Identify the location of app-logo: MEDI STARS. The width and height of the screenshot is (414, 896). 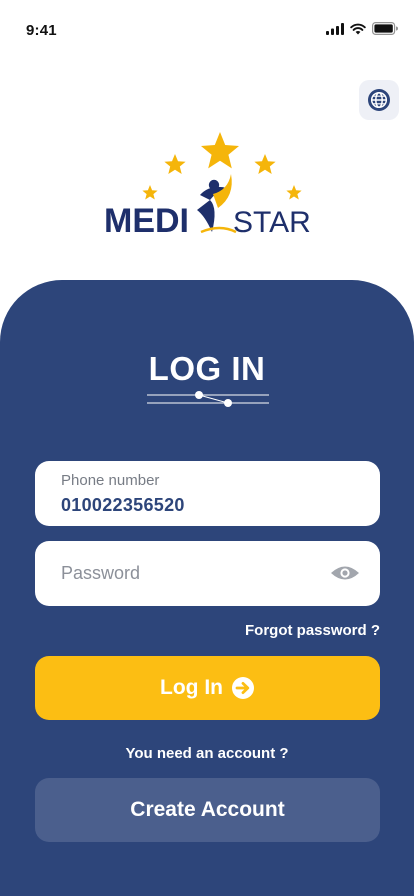
(215, 184).